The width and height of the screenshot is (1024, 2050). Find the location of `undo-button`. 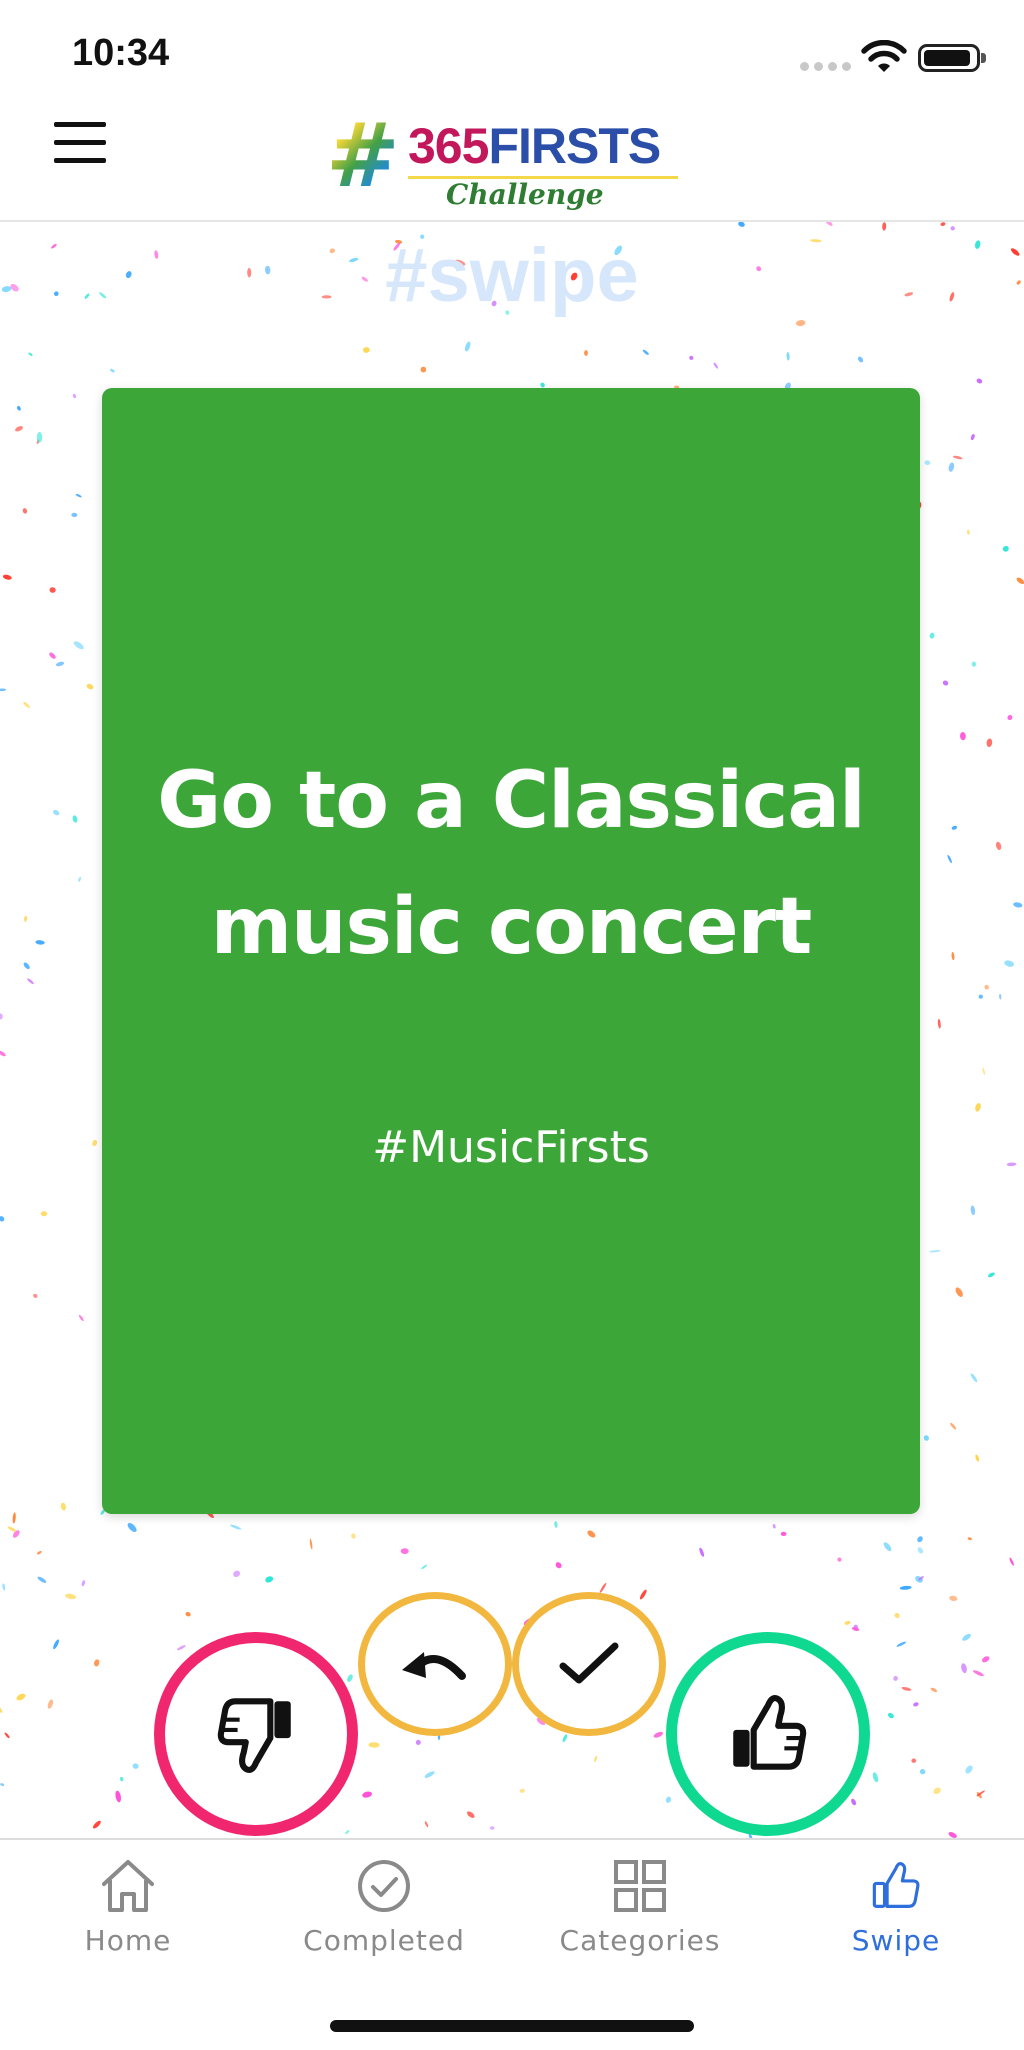

undo-button is located at coordinates (435, 1664).